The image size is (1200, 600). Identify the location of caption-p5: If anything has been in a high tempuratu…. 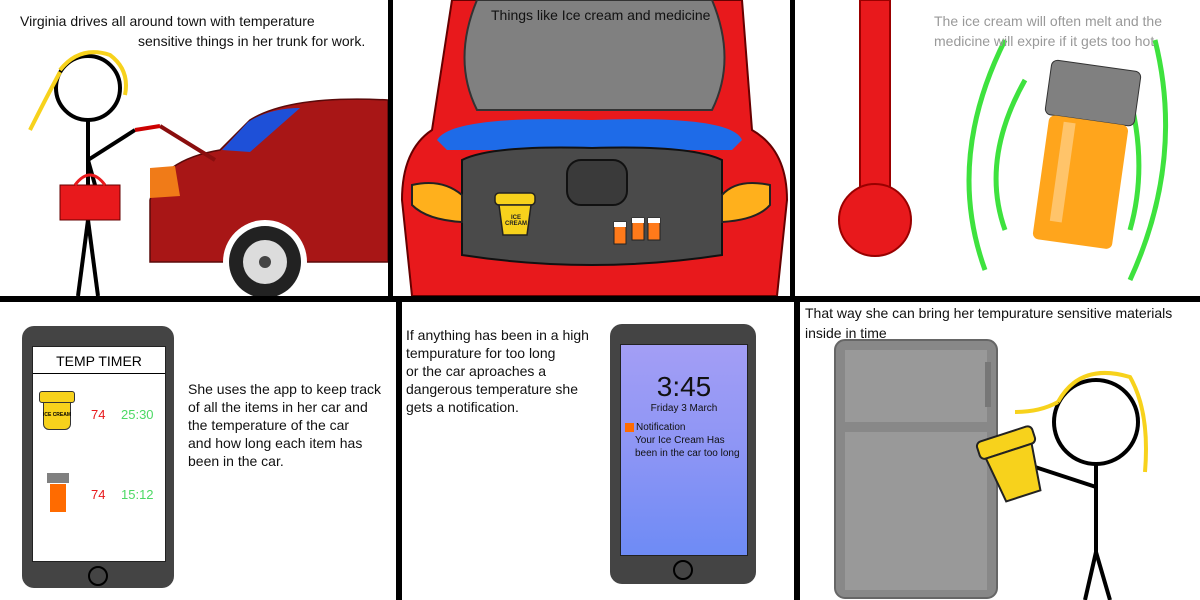
(497, 371).